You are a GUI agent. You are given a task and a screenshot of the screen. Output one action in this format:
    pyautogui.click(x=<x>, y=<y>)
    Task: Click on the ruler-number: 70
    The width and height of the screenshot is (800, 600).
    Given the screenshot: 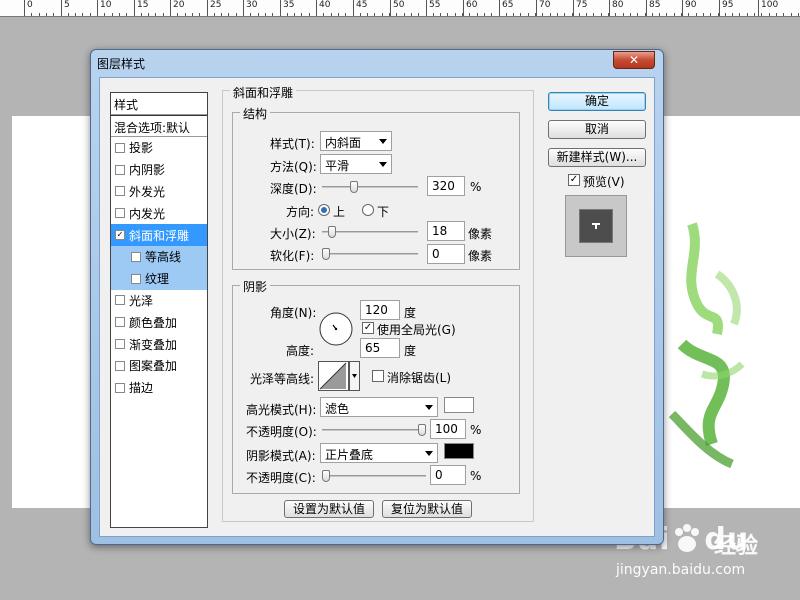 What is the action you would take?
    pyautogui.click(x=545, y=5)
    